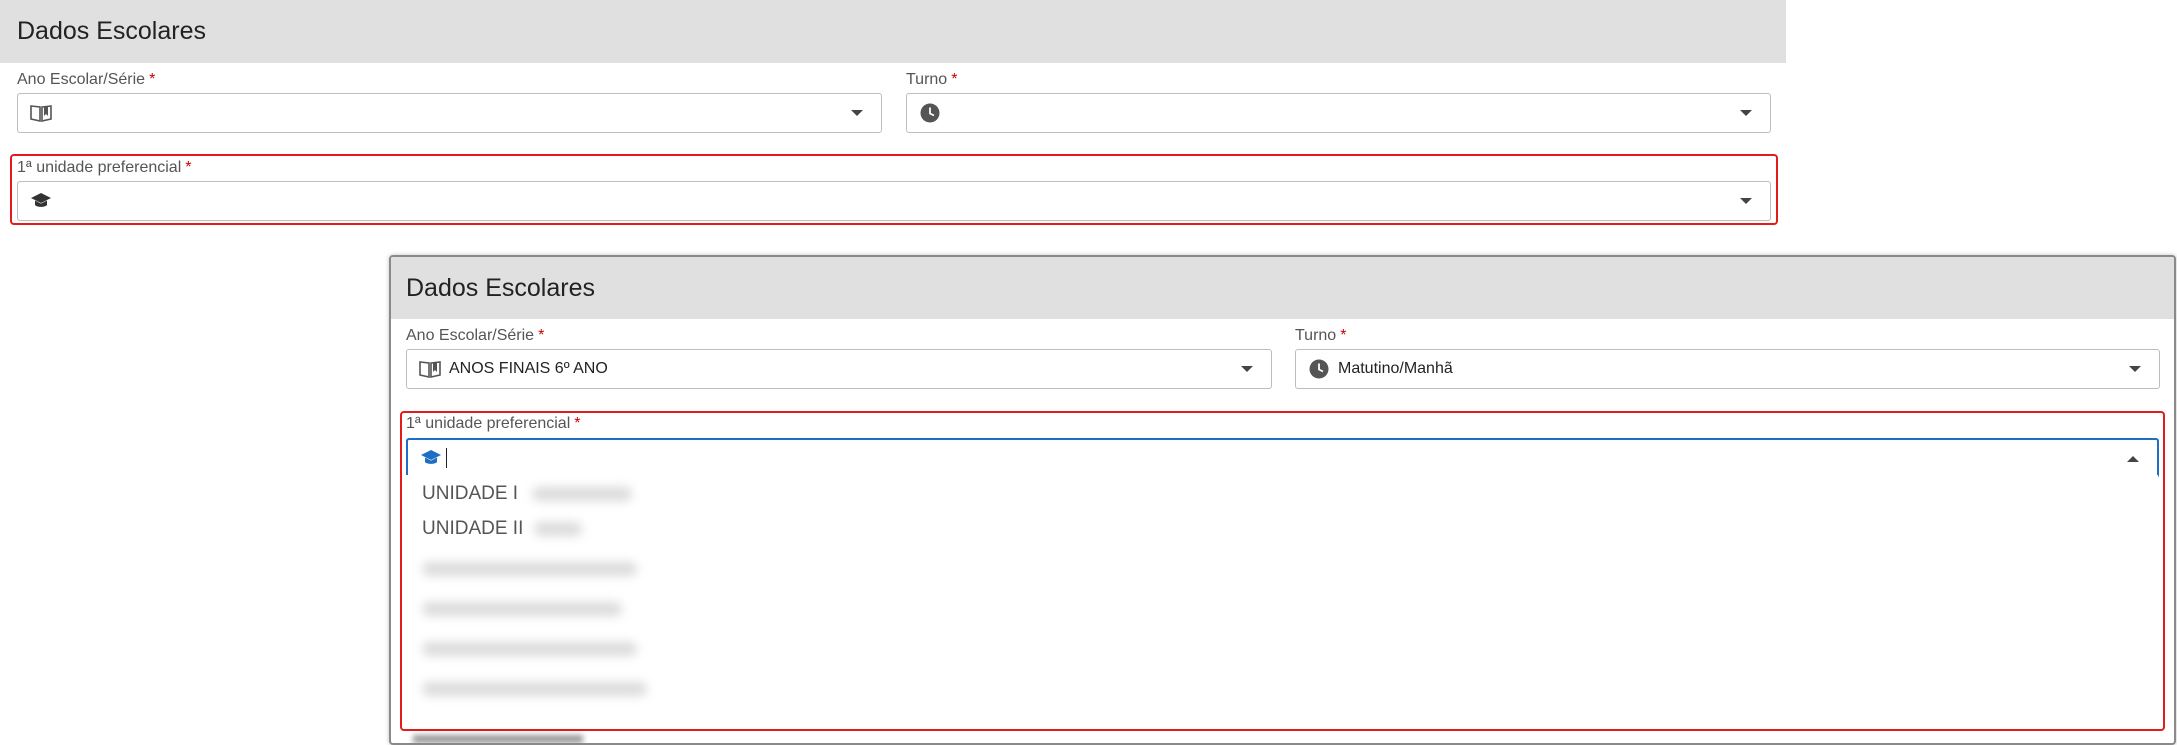  Describe the element at coordinates (1338, 113) in the screenshot. I see `turno-select` at that location.